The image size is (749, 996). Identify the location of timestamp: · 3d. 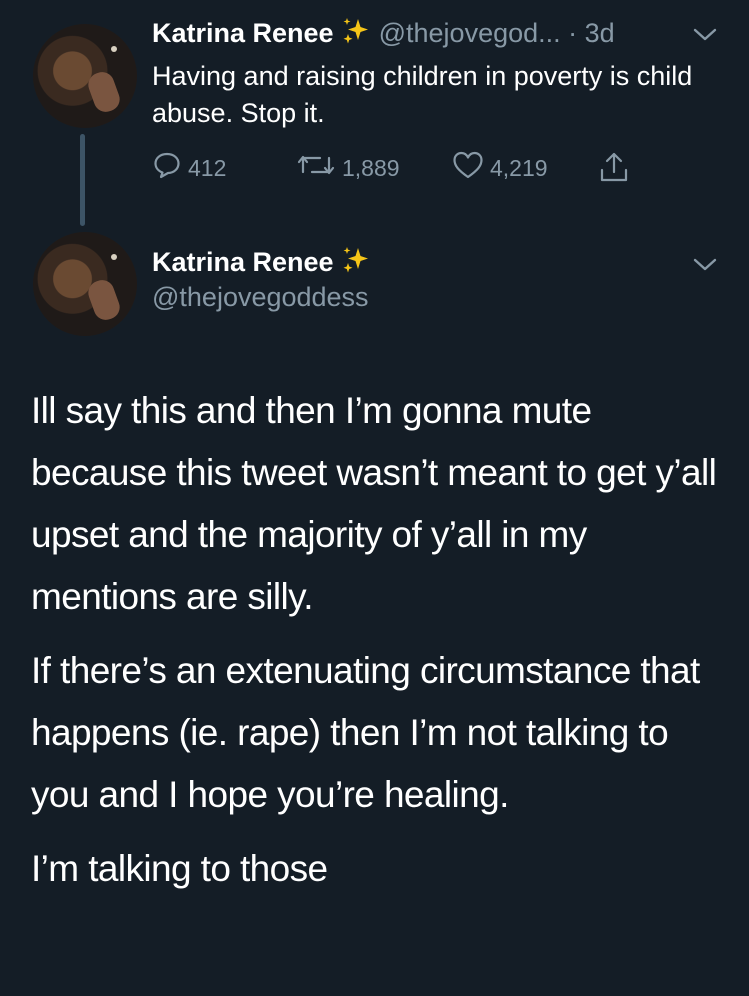
(591, 33).